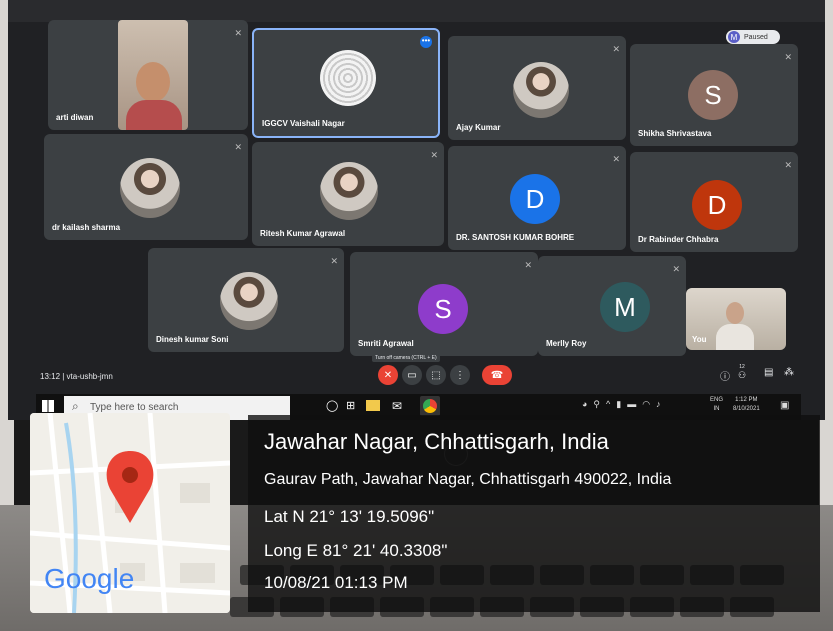 Image resolution: width=833 pixels, height=631 pixels. What do you see at coordinates (746, 409) in the screenshot?
I see `clock-date: 8/10/2021` at bounding box center [746, 409].